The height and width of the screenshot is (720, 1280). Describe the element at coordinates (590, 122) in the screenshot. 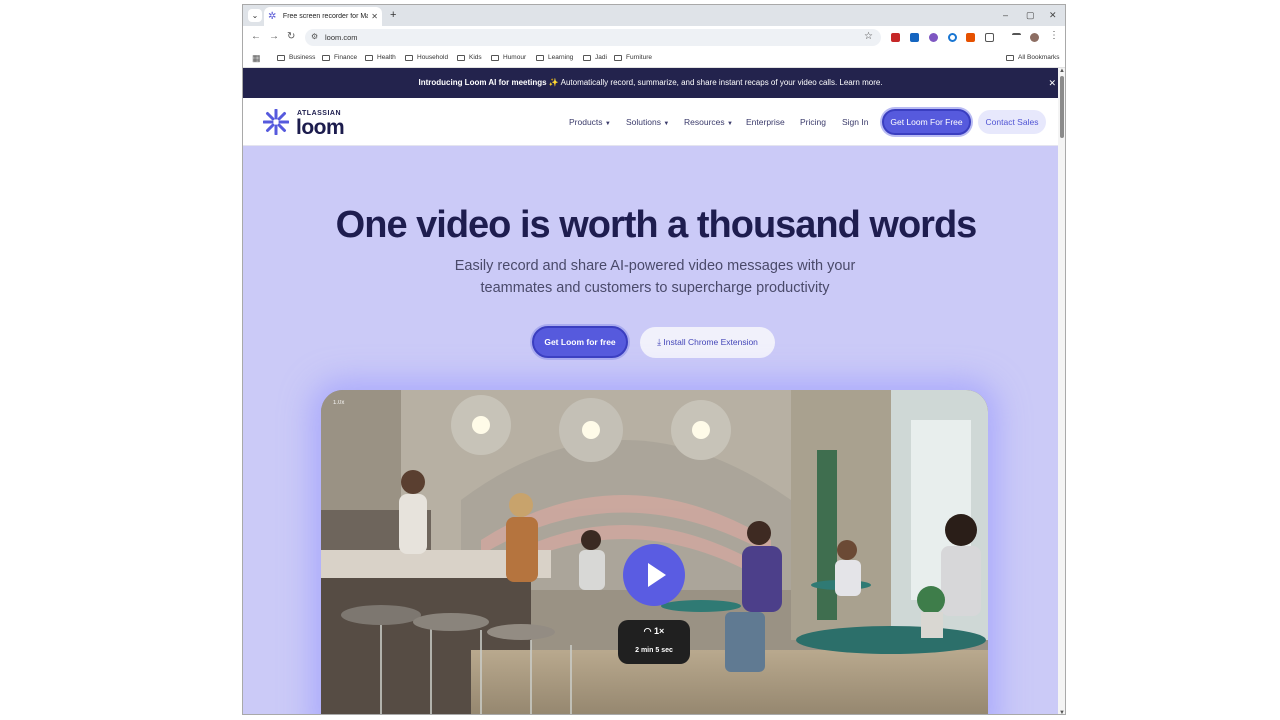

I see `nav-products: Products ▼` at that location.